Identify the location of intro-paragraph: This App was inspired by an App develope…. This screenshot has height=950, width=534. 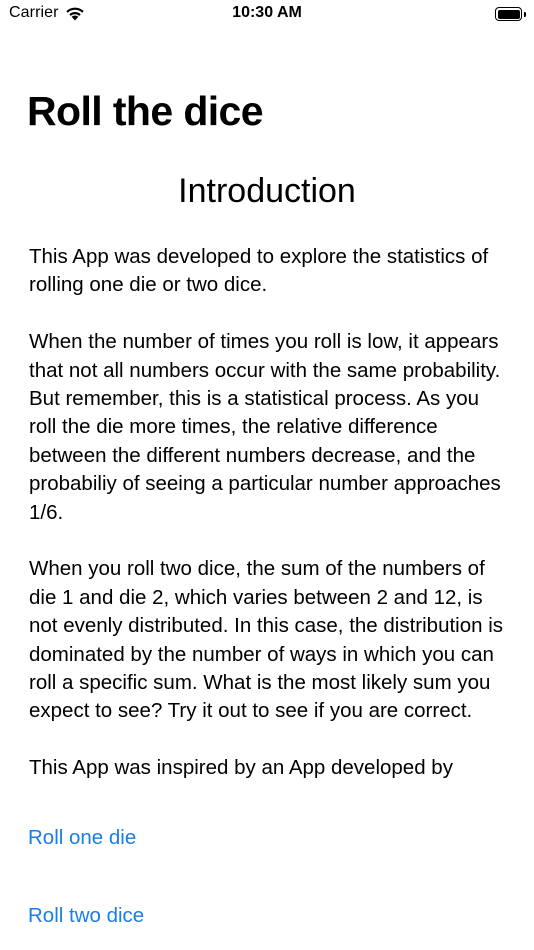
(241, 768).